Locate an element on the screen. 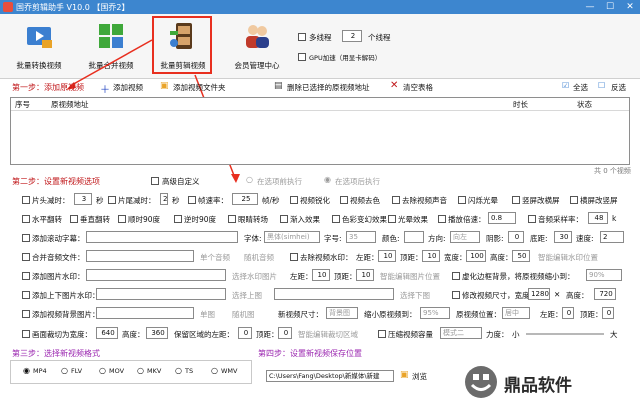 The width and height of the screenshot is (640, 405). before-radio: ○ is located at coordinates (249, 179).